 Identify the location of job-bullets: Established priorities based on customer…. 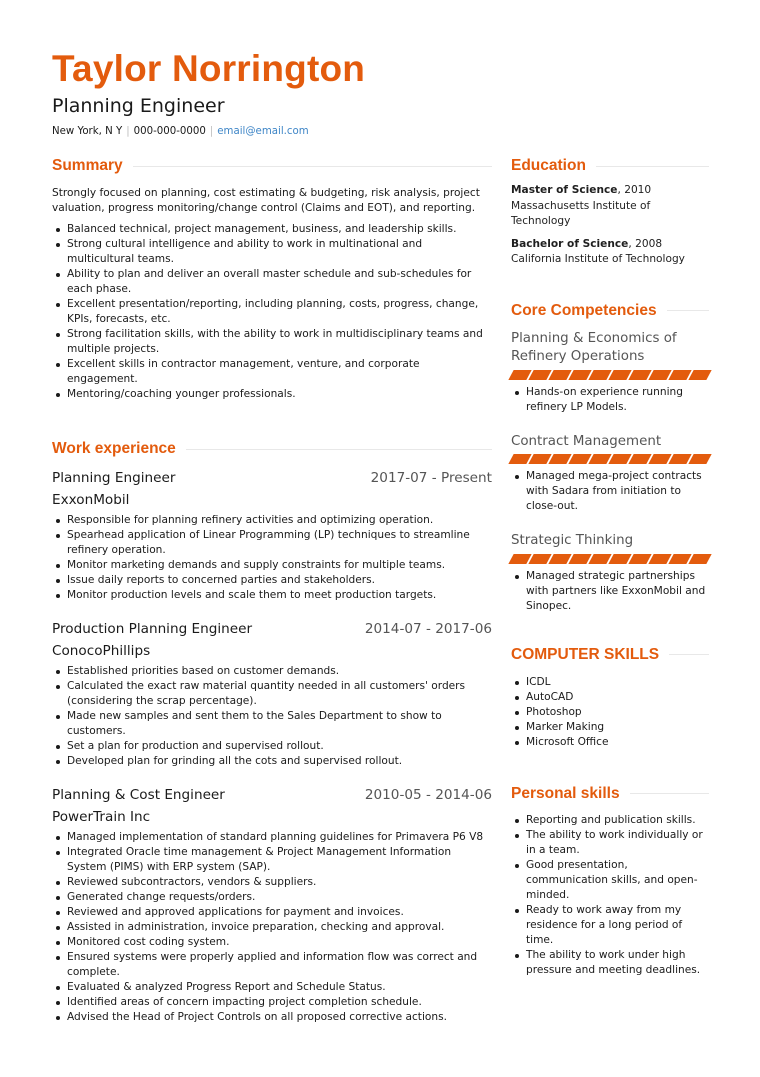
(272, 716).